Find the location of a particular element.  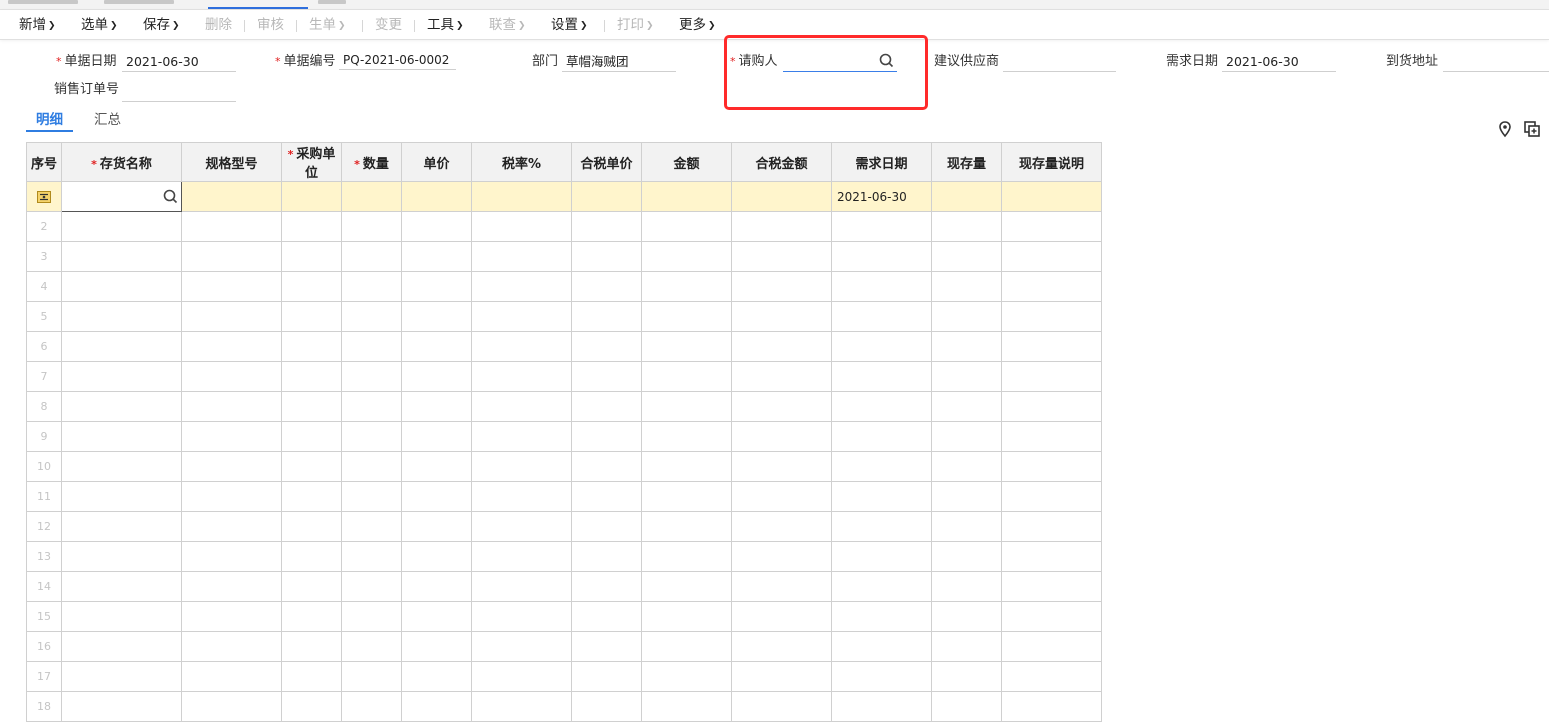

tax-amount-cell is located at coordinates (781, 196).